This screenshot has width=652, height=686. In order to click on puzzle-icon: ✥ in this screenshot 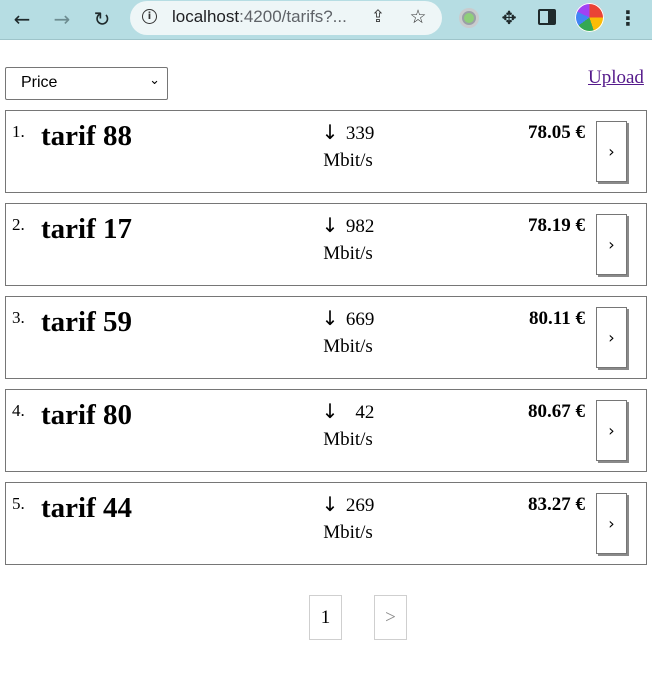, I will do `click(509, 18)`.